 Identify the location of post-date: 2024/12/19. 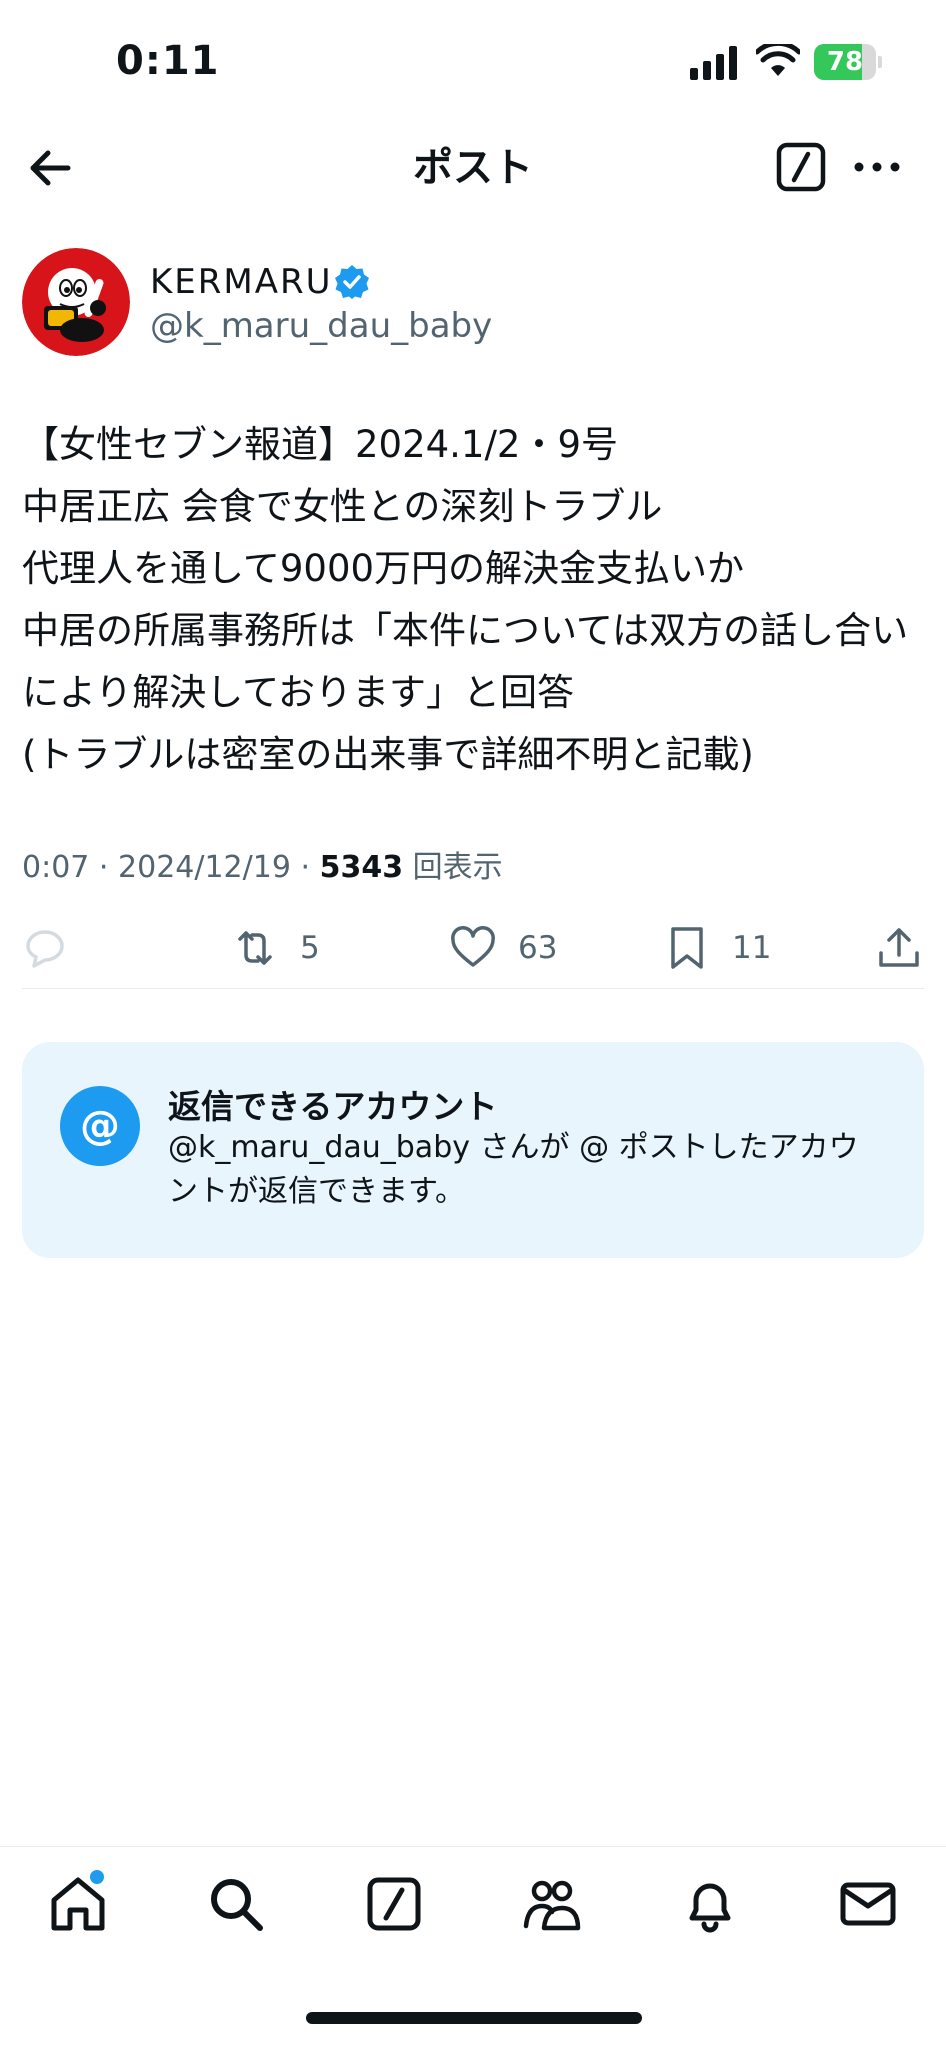
(204, 867).